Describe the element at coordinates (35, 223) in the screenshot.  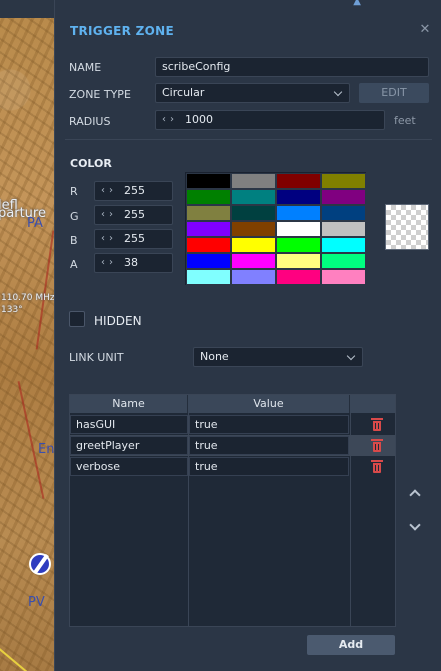
I see `map-label: PA` at that location.